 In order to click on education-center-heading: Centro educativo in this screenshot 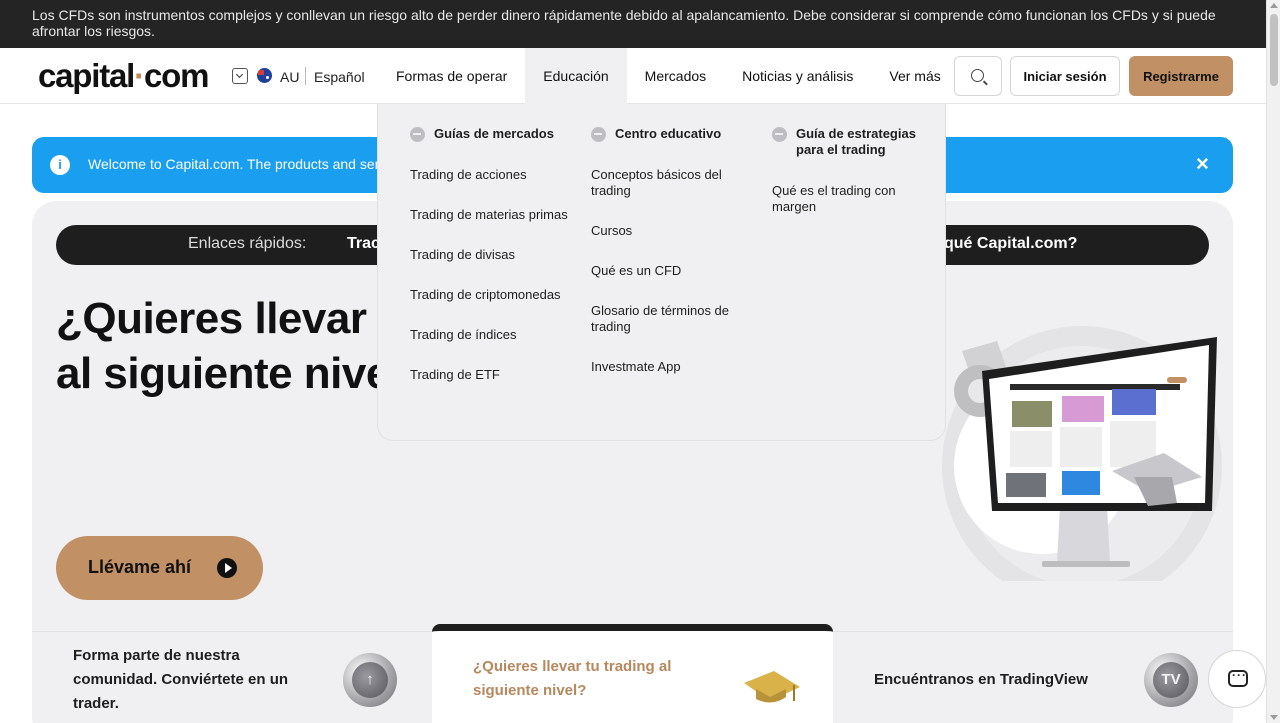, I will do `click(671, 134)`.